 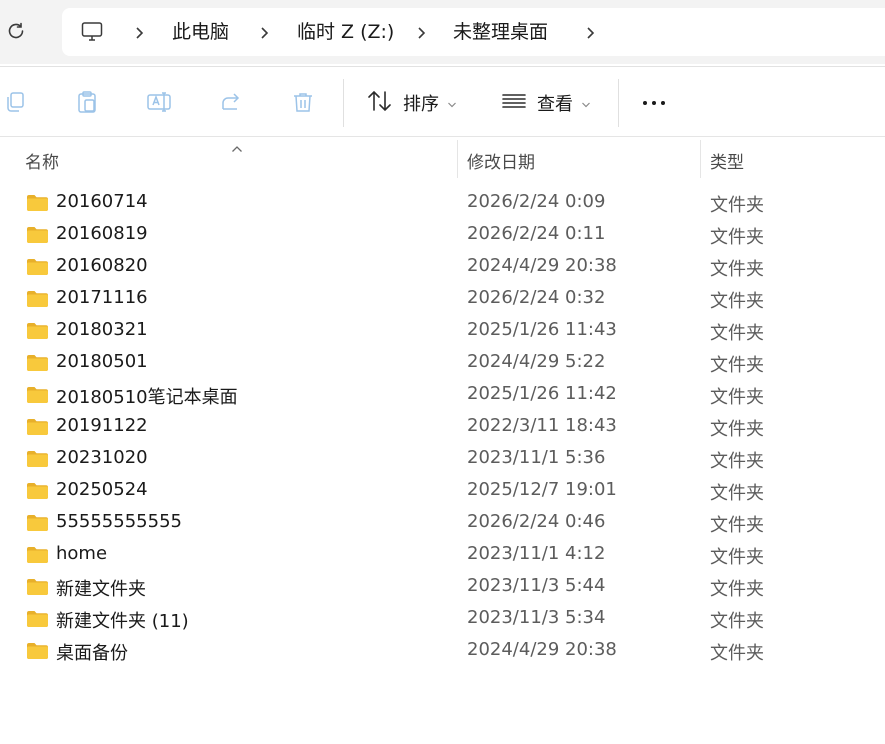 What do you see at coordinates (442, 267) in the screenshot?
I see `file-row: 20160820 2024/4/29 20:38 文件夹` at bounding box center [442, 267].